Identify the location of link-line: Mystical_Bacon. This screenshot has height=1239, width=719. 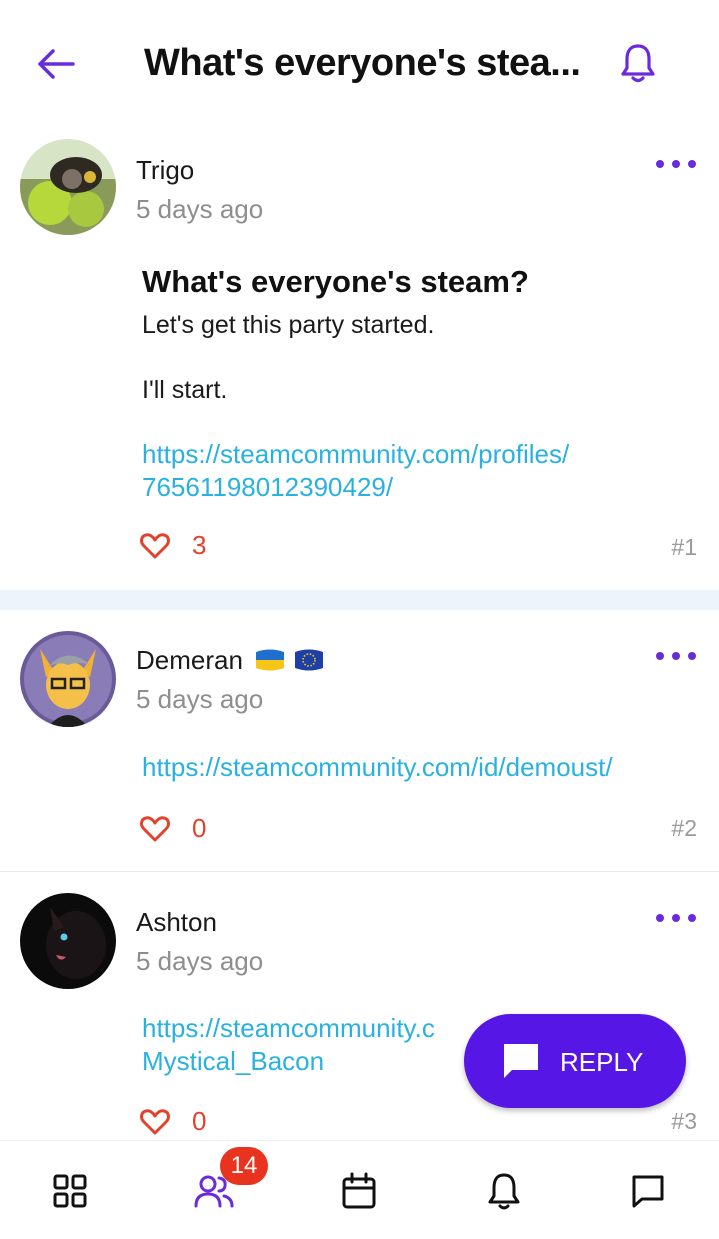
(233, 1061).